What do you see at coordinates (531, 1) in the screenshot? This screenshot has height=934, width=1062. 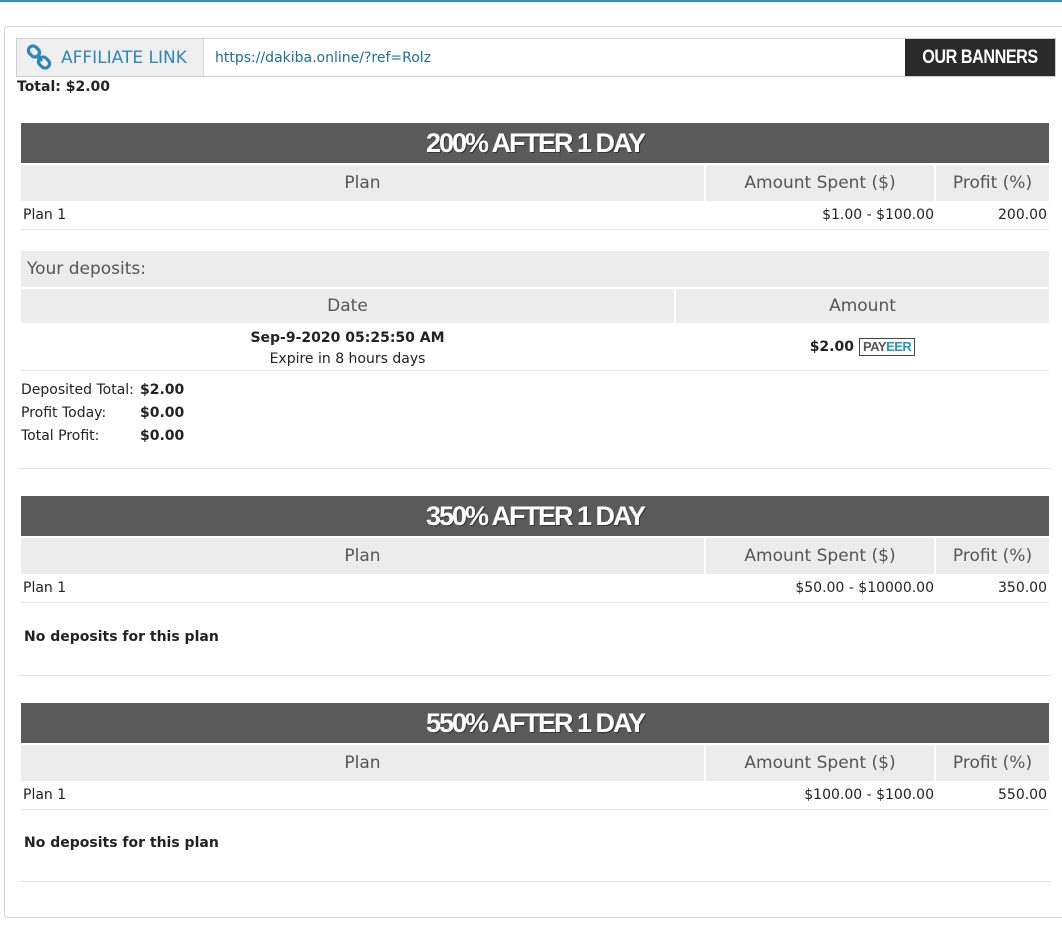 I see `top-accent-line` at bounding box center [531, 1].